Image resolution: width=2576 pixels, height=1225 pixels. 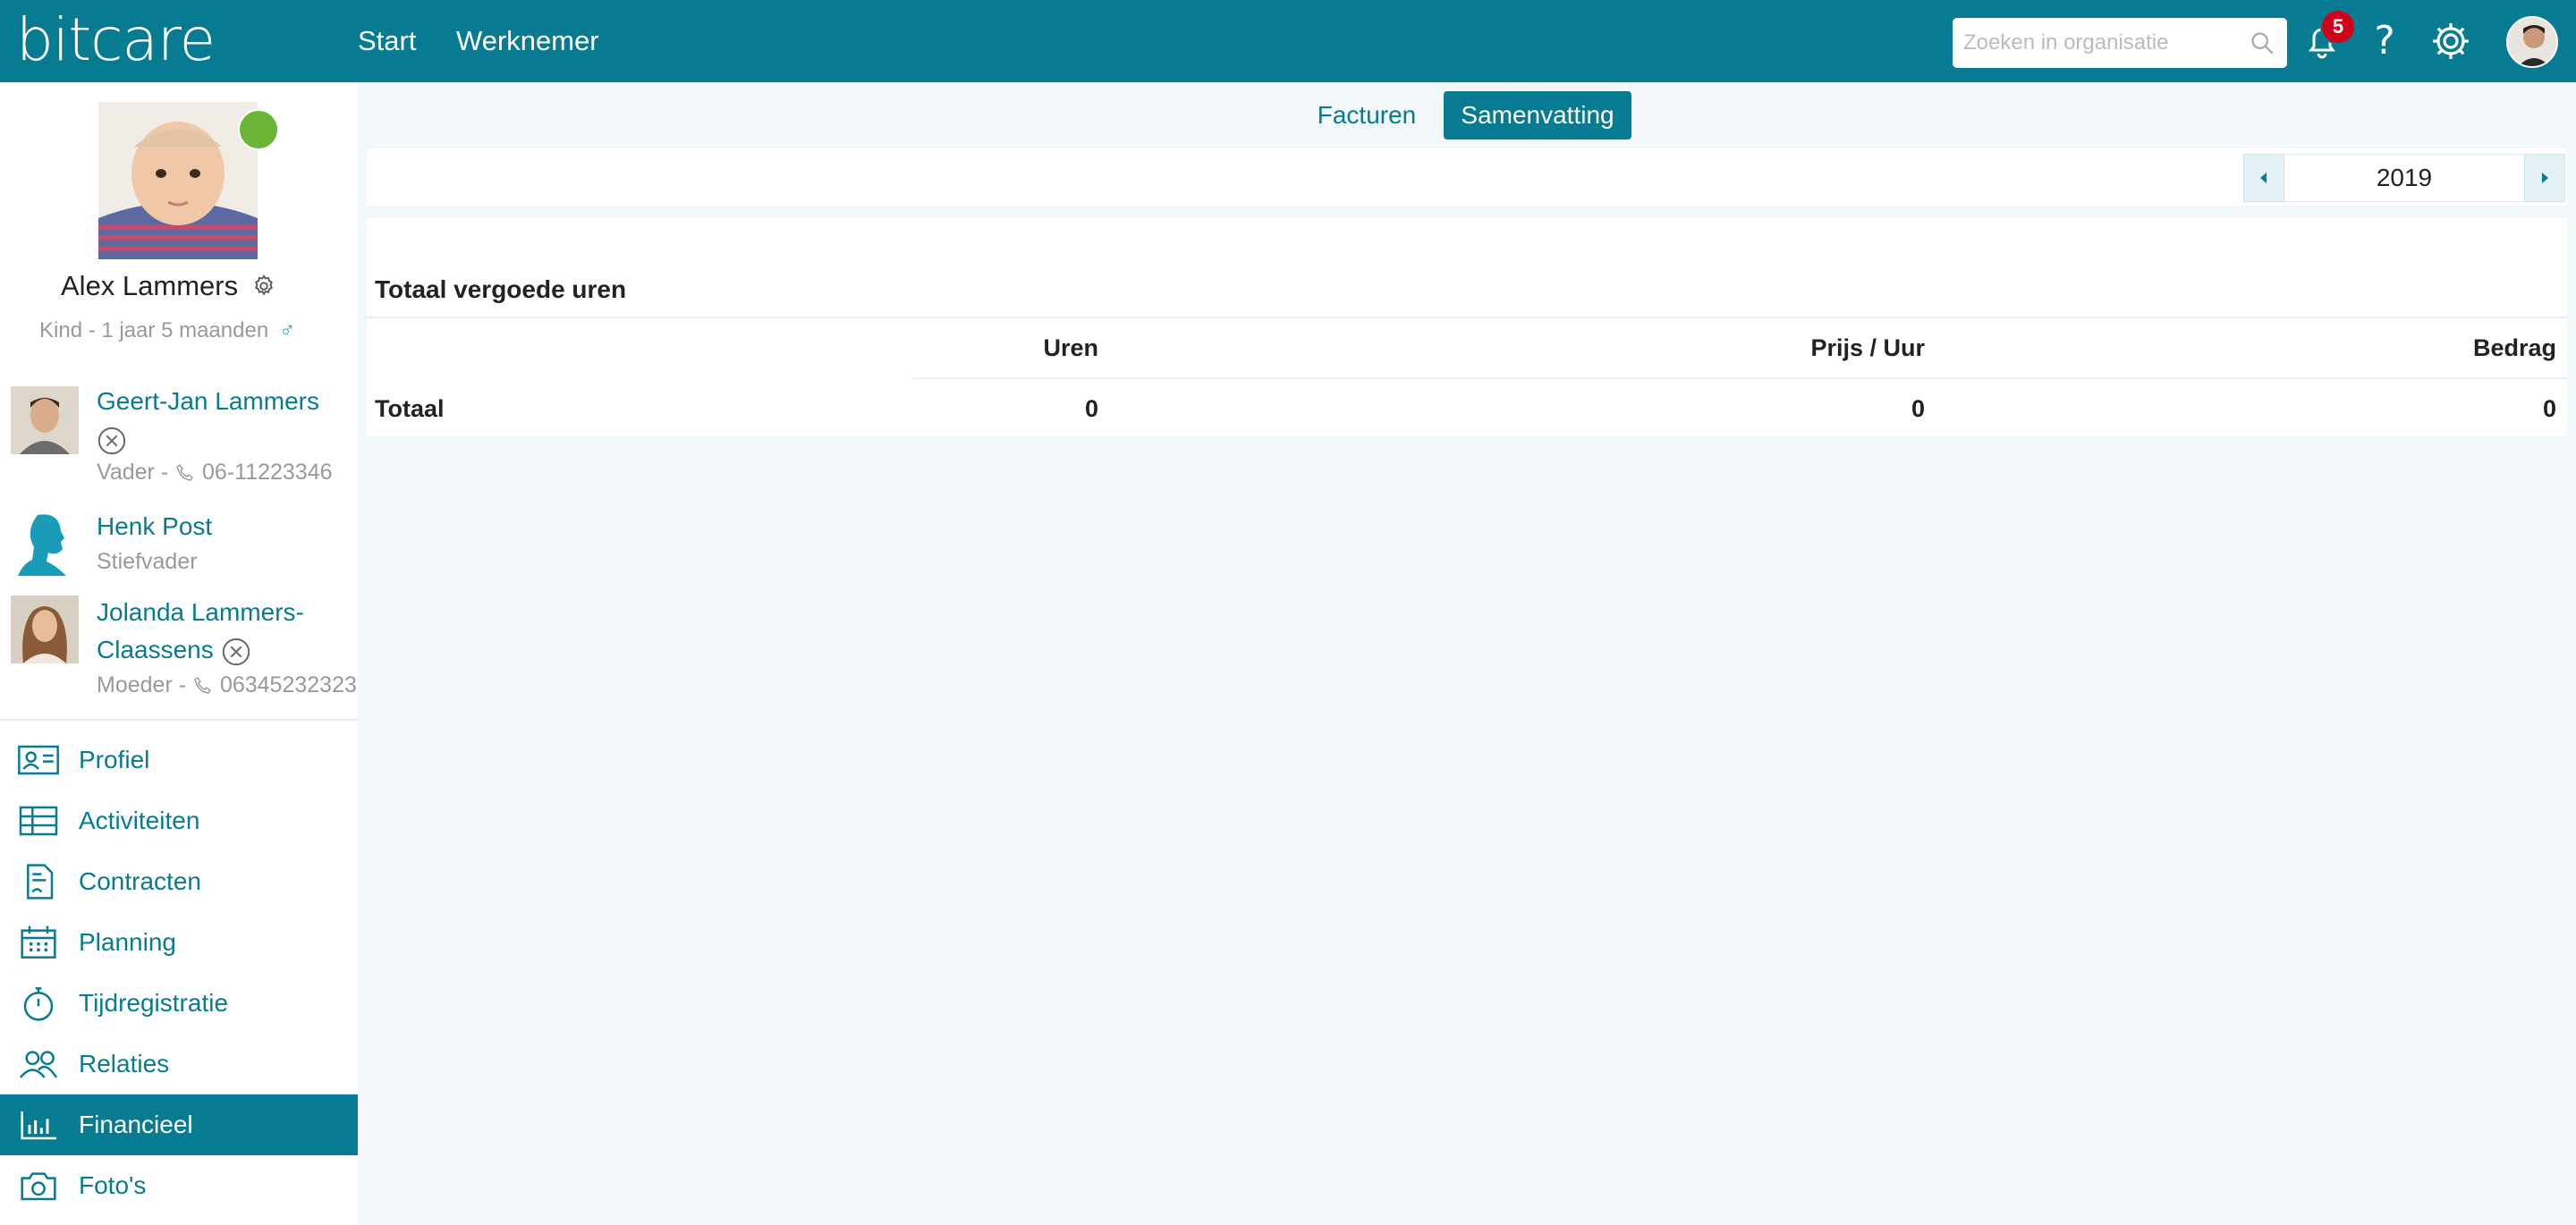 I want to click on relation-info: Vader - 06-11223346, so click(x=227, y=473).